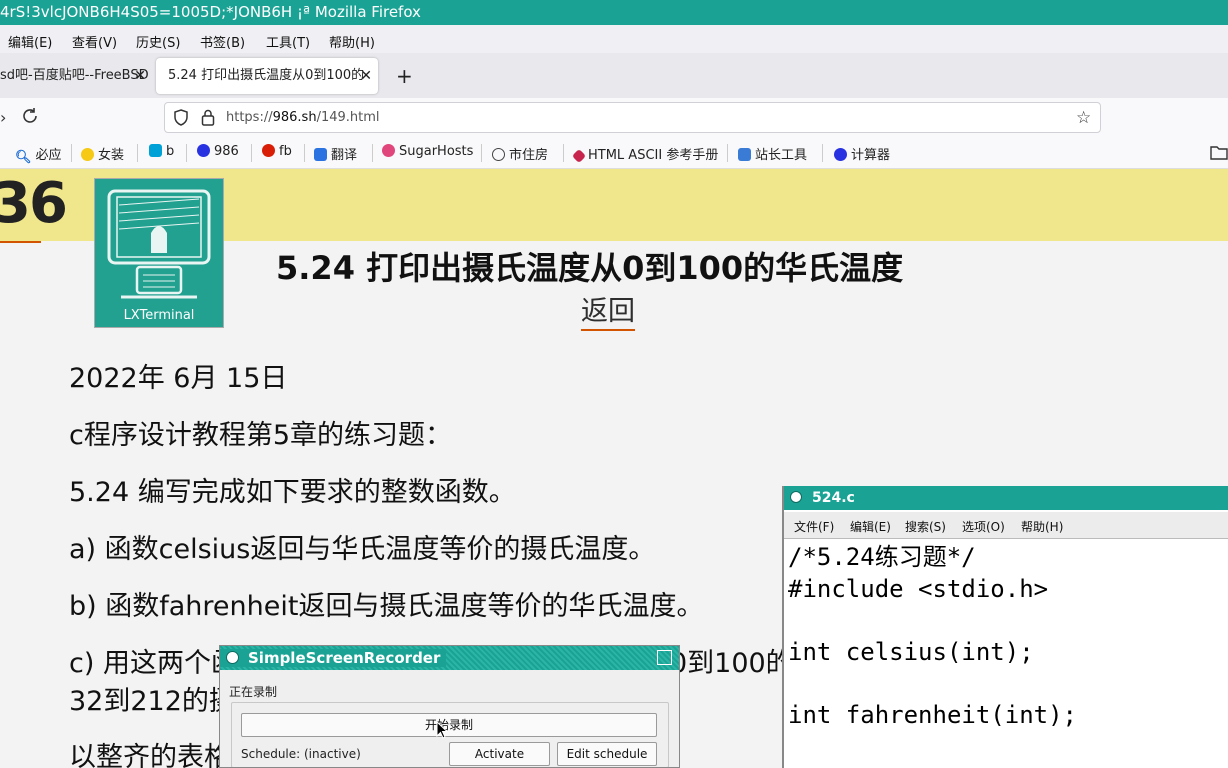 Image resolution: width=1228 pixels, height=768 pixels. What do you see at coordinates (152, 701) in the screenshot?
I see `article-paragraph: 32到212的摄` at bounding box center [152, 701].